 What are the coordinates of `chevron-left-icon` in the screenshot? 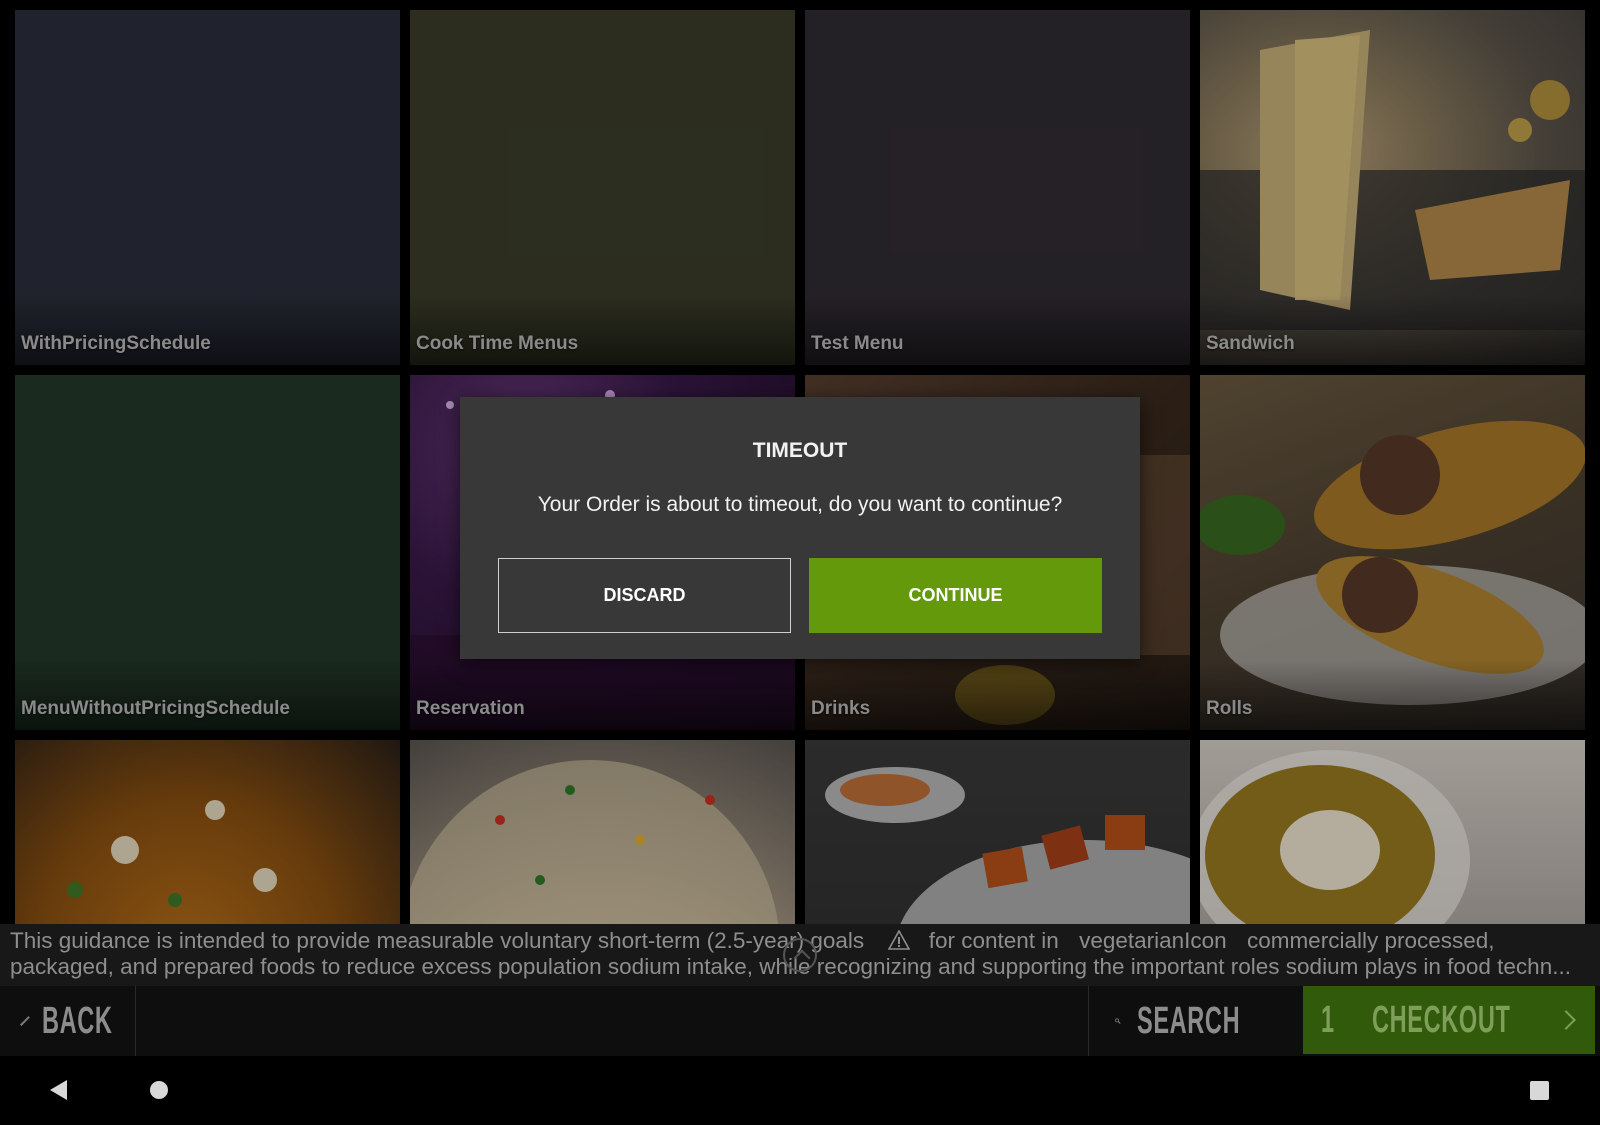 It's located at (25, 1021).